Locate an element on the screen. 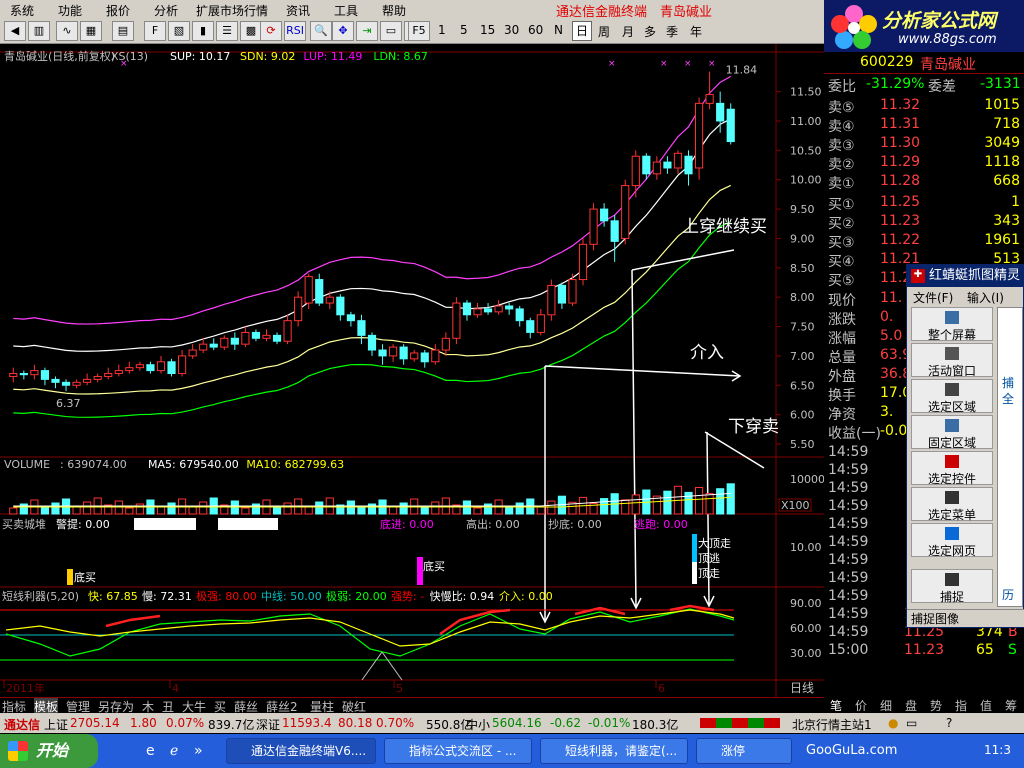 The height and width of the screenshot is (768, 1024). period-30min: 30 is located at coordinates (511, 30).